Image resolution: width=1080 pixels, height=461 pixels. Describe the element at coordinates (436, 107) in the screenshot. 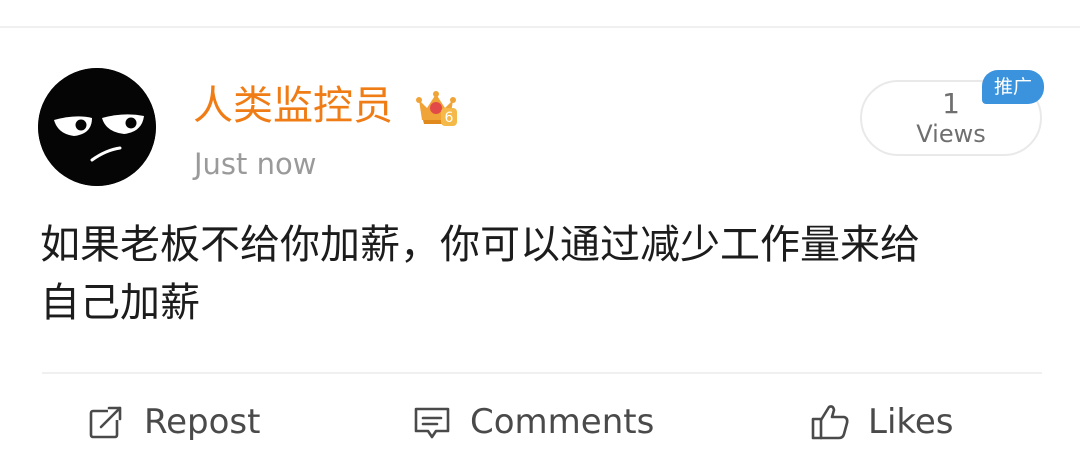

I see `crown-level-badge-icon: 6` at that location.